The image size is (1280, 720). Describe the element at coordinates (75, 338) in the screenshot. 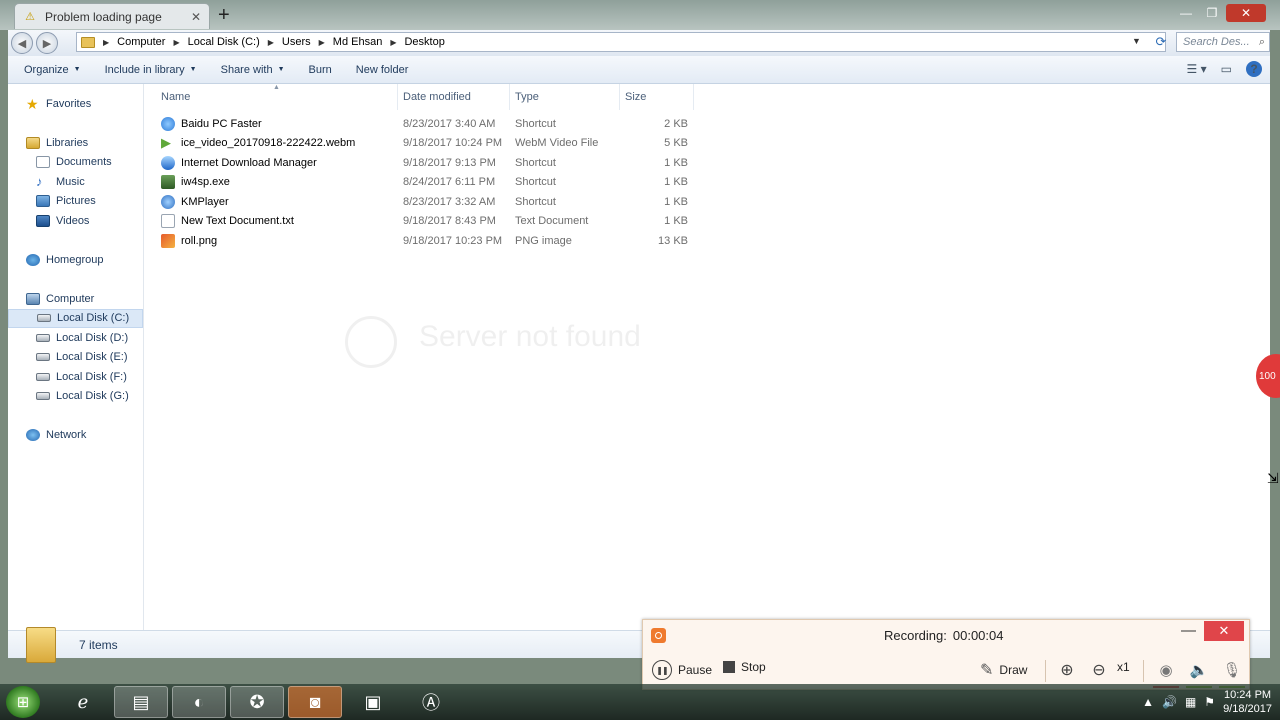

I see `nav-drive-d: Local Disk (D:)` at that location.